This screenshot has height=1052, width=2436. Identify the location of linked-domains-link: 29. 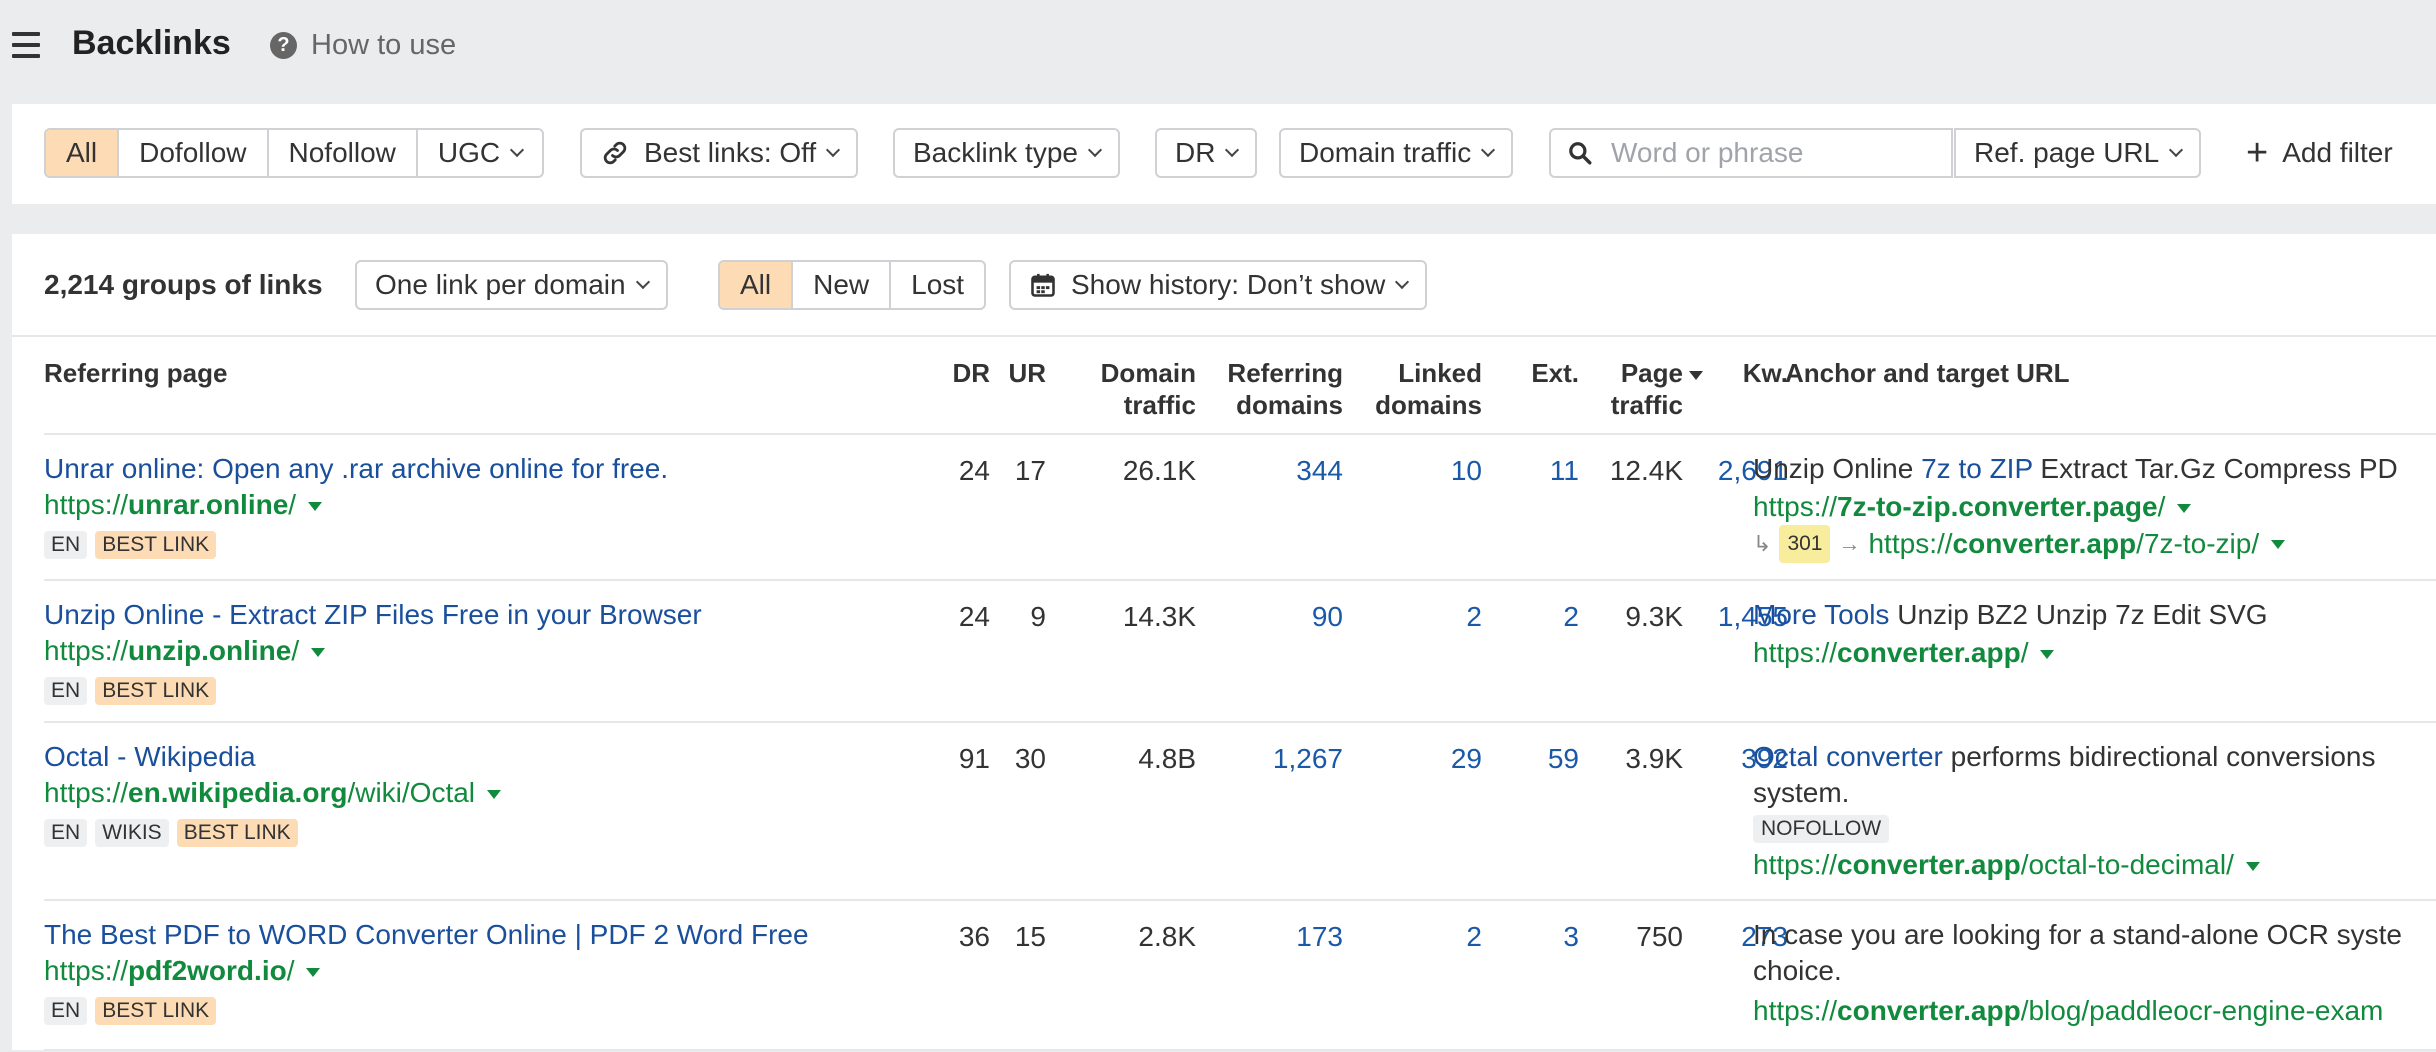
(1466, 759).